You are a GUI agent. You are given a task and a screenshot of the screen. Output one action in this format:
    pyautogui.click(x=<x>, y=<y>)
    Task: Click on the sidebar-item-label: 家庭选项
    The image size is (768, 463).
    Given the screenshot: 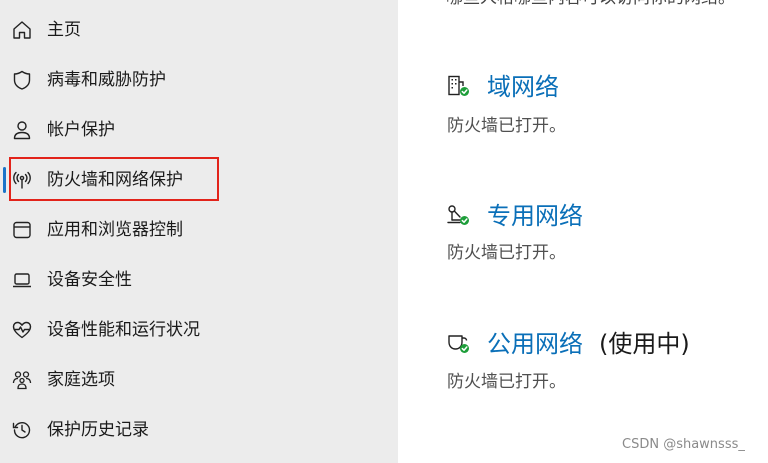 What is the action you would take?
    pyautogui.click(x=81, y=380)
    